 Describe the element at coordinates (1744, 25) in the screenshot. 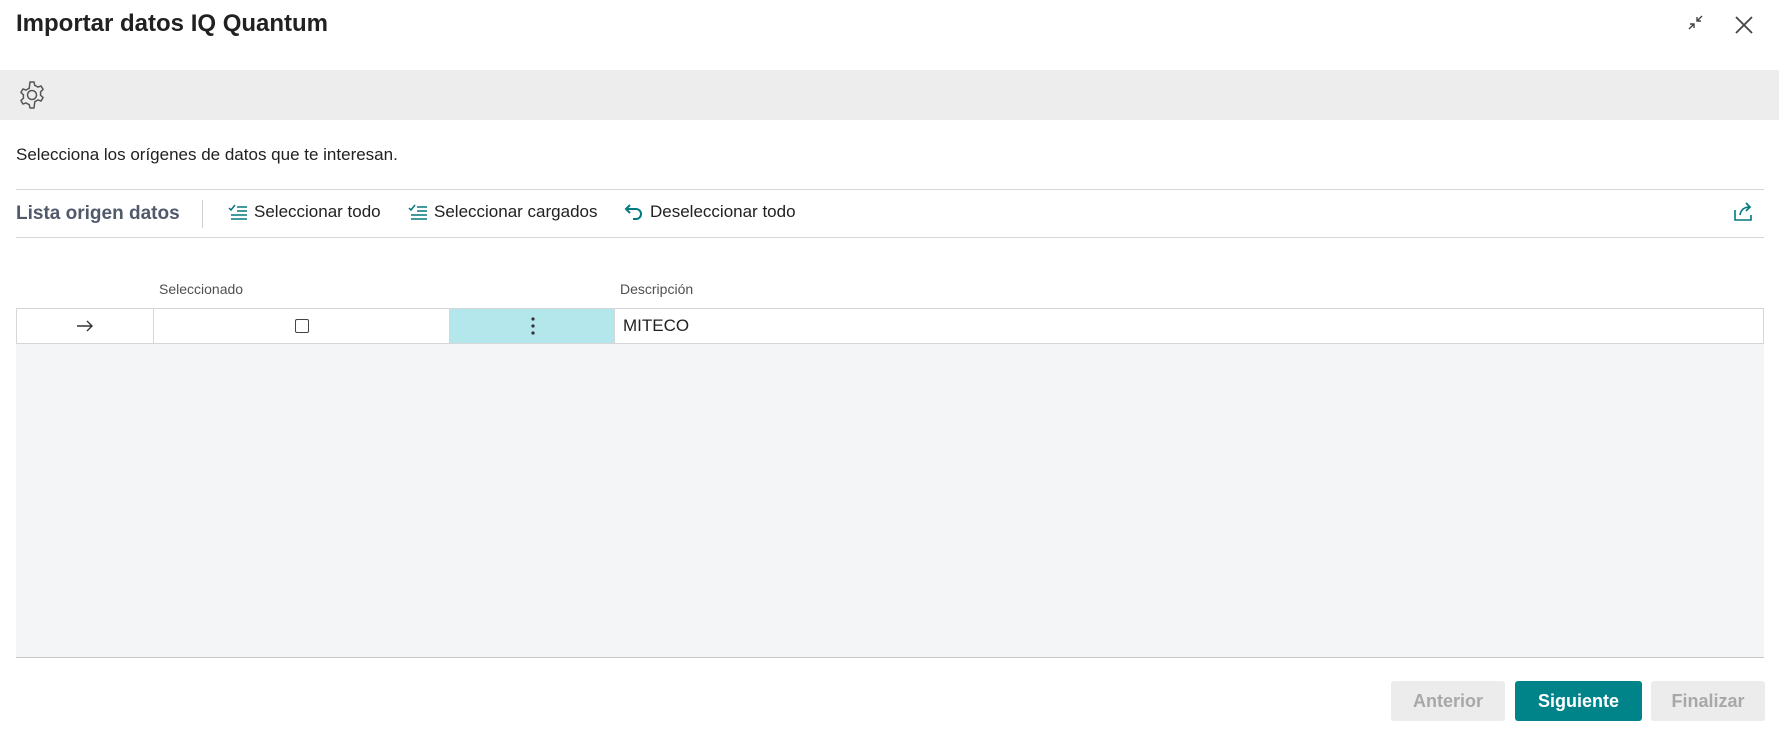

I see `close-icon` at that location.